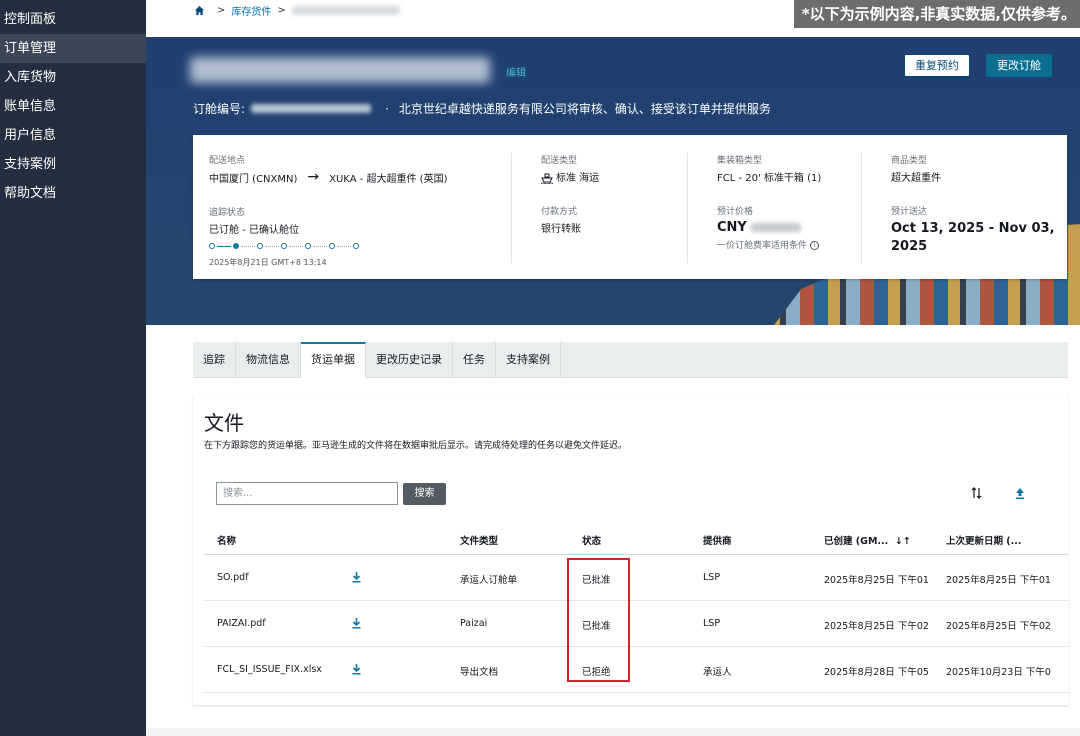 The width and height of the screenshot is (1080, 736). What do you see at coordinates (479, 672) in the screenshot?
I see `cell-file-type: 导出文档` at bounding box center [479, 672].